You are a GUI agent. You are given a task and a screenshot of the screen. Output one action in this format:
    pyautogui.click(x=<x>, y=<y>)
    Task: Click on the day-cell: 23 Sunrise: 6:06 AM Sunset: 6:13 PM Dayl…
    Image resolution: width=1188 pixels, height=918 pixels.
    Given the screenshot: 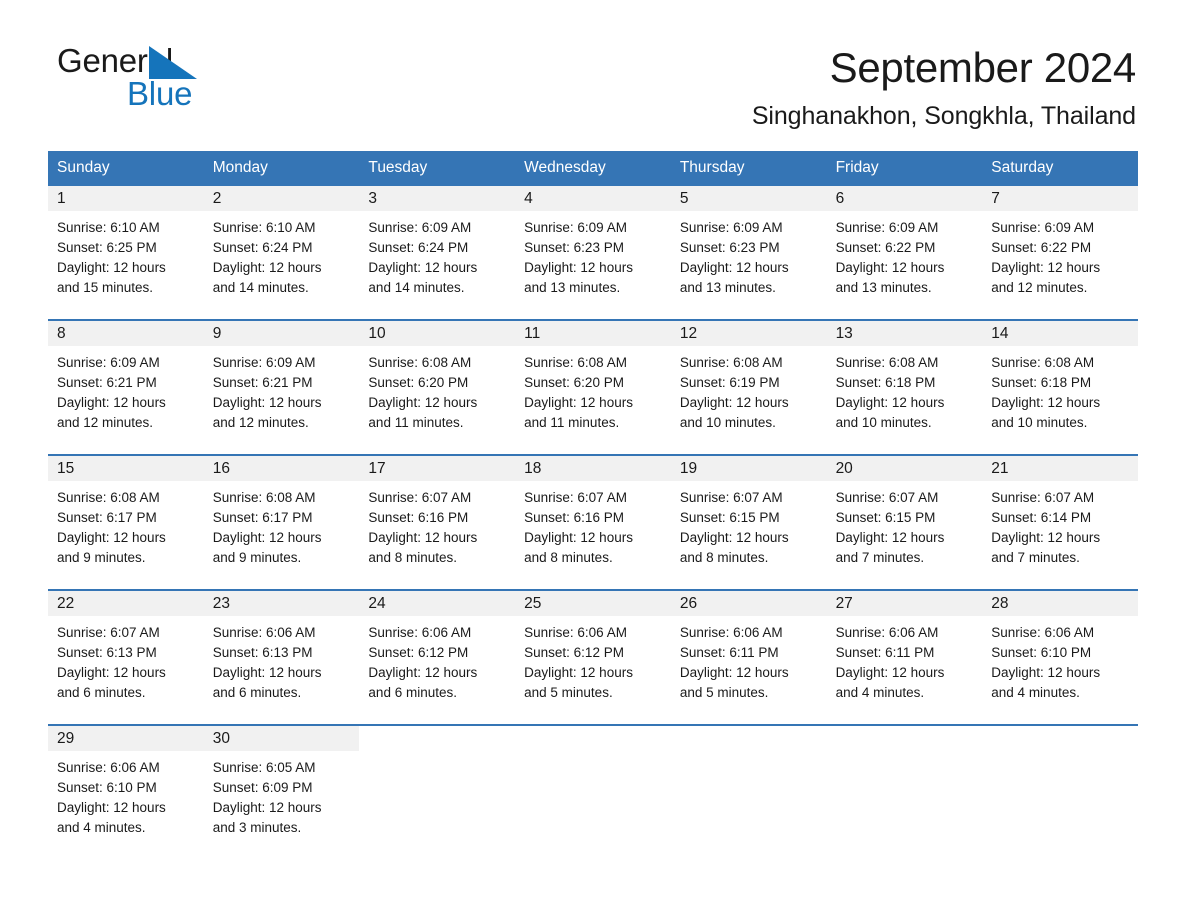 What is the action you would take?
    pyautogui.click(x=281, y=658)
    